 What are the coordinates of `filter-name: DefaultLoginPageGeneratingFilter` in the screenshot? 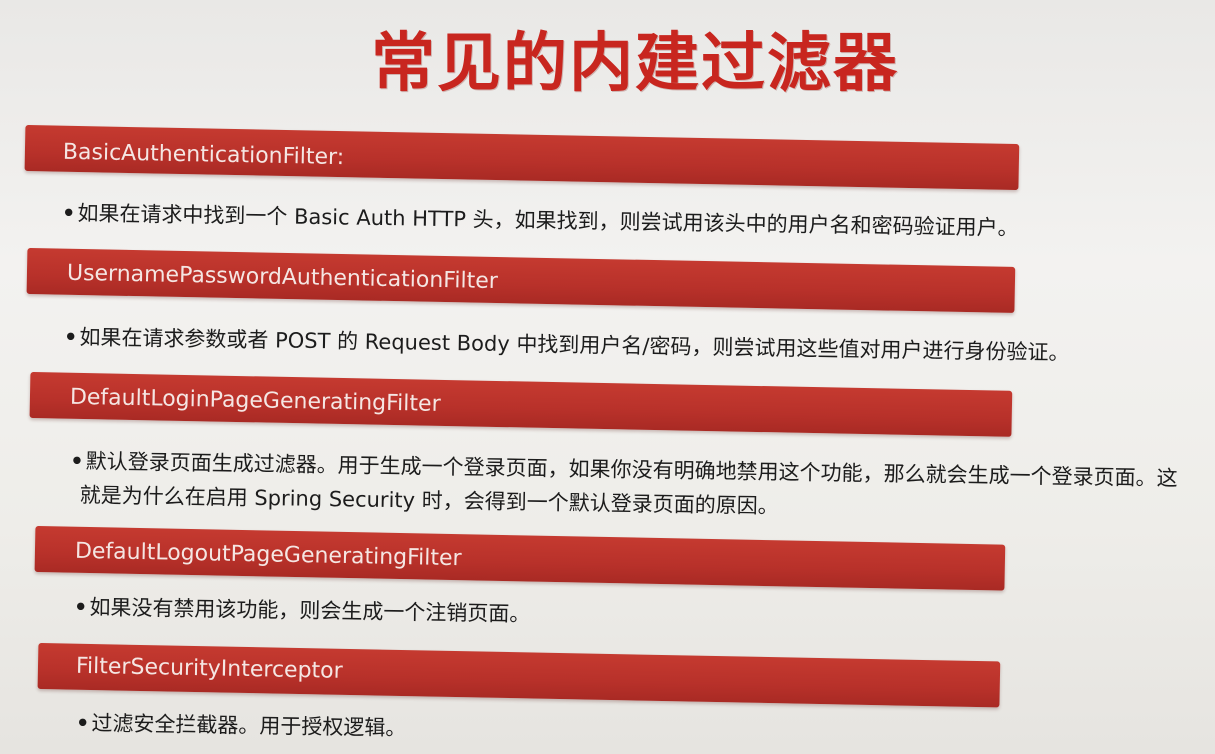 It's located at (255, 400).